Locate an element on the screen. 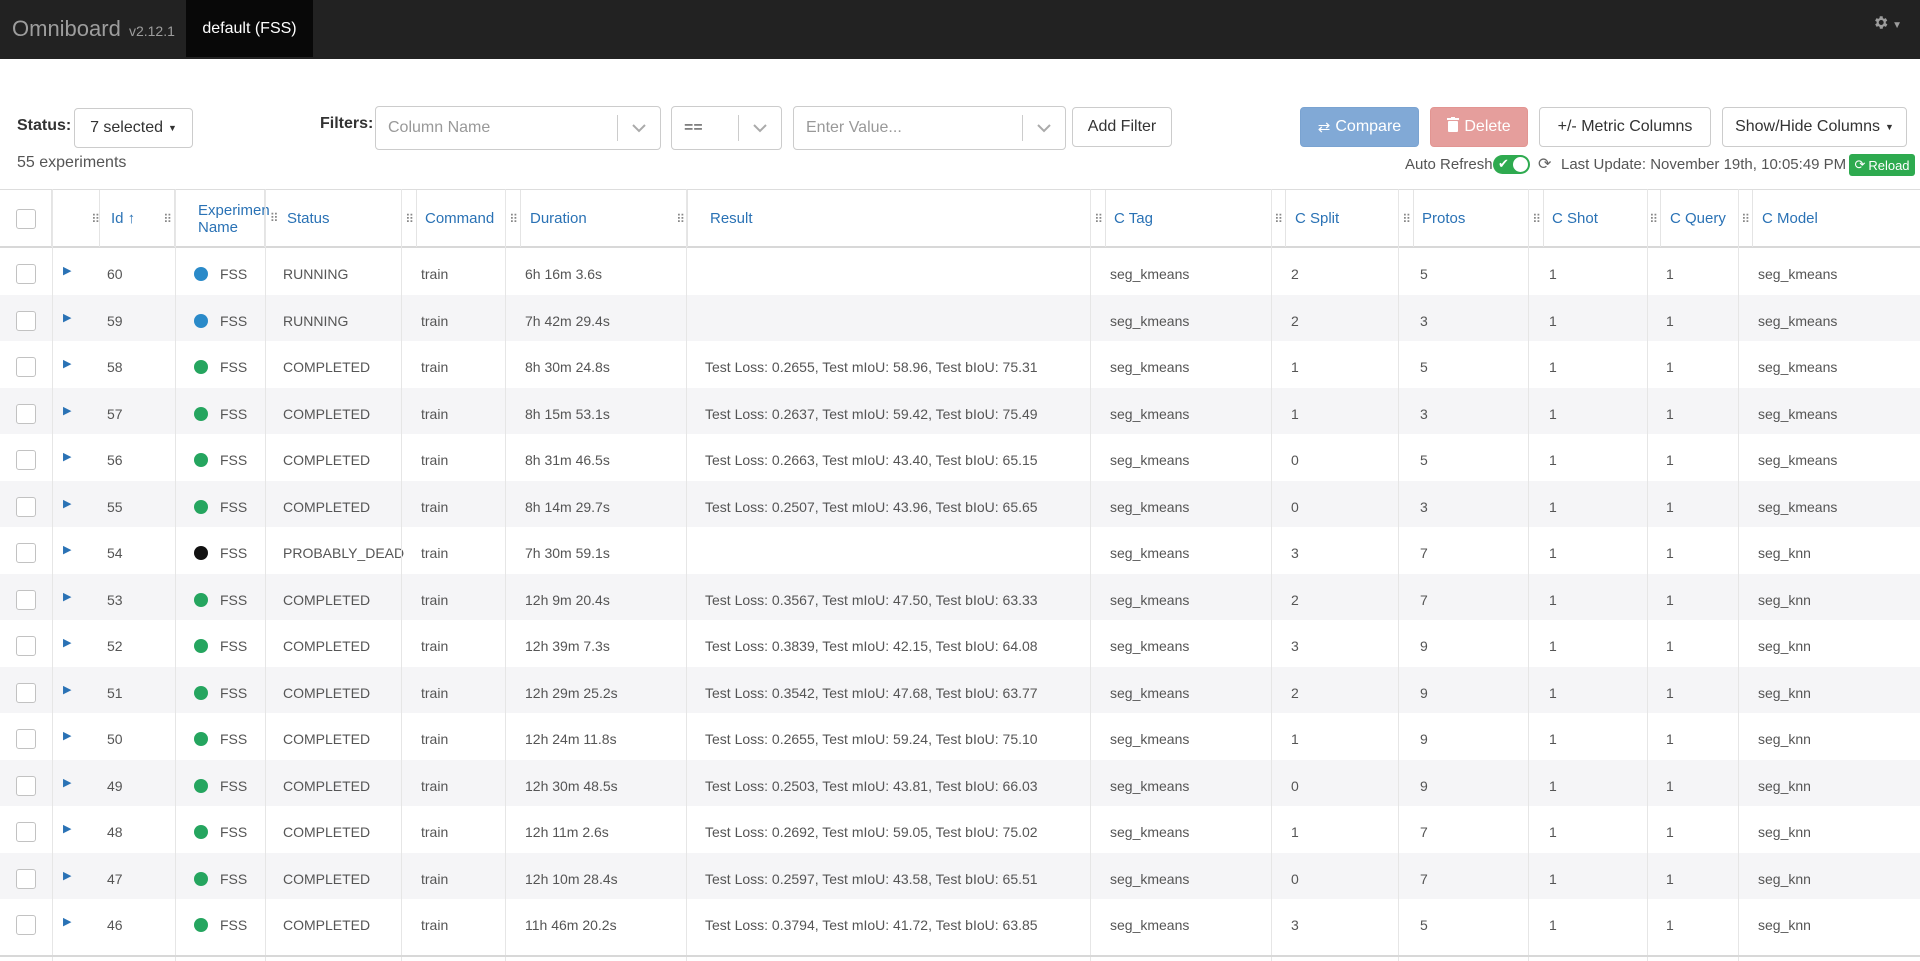  column-header-status: Status ⠿ is located at coordinates (341, 218).